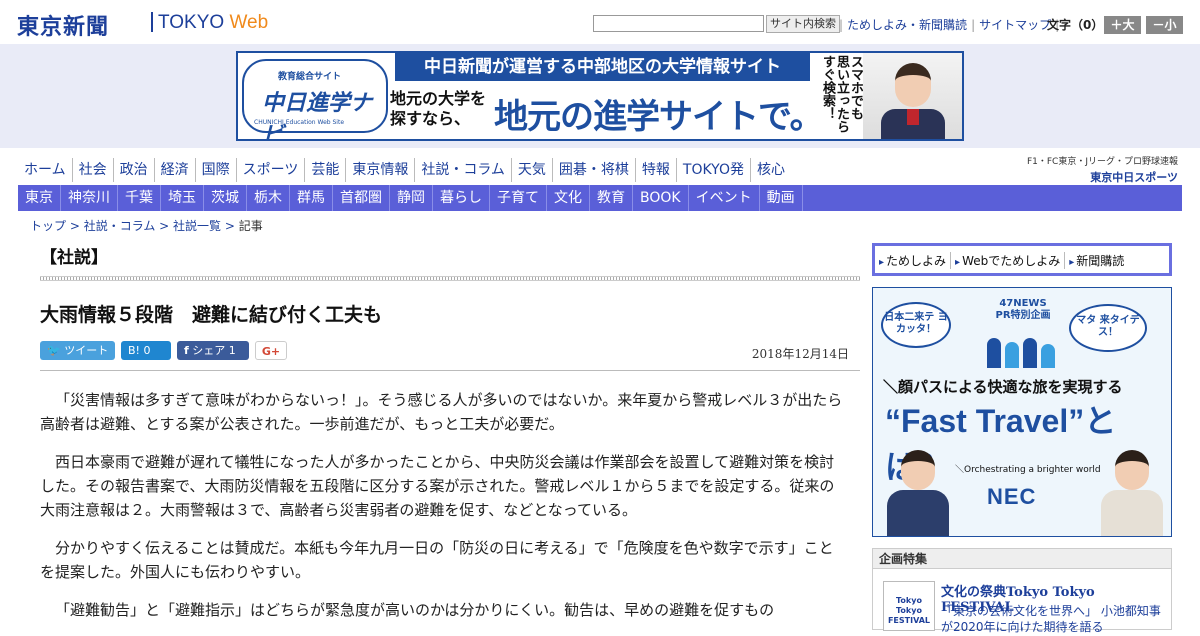 The height and width of the screenshot is (636, 1200). Describe the element at coordinates (411, 198) in the screenshot. I see `subnav-shizuoka: 静岡` at that location.